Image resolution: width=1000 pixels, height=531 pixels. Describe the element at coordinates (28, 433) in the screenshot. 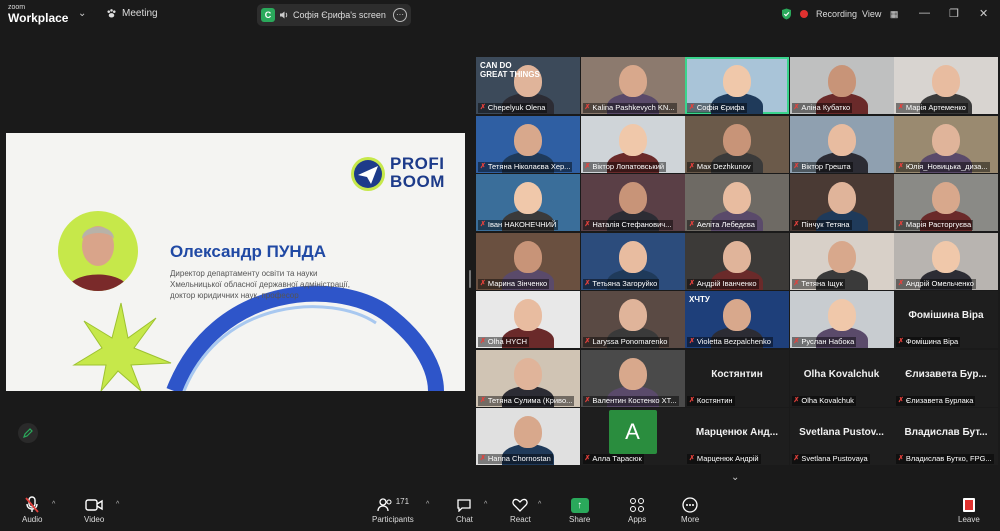

I see `annotate-pen-icon` at that location.